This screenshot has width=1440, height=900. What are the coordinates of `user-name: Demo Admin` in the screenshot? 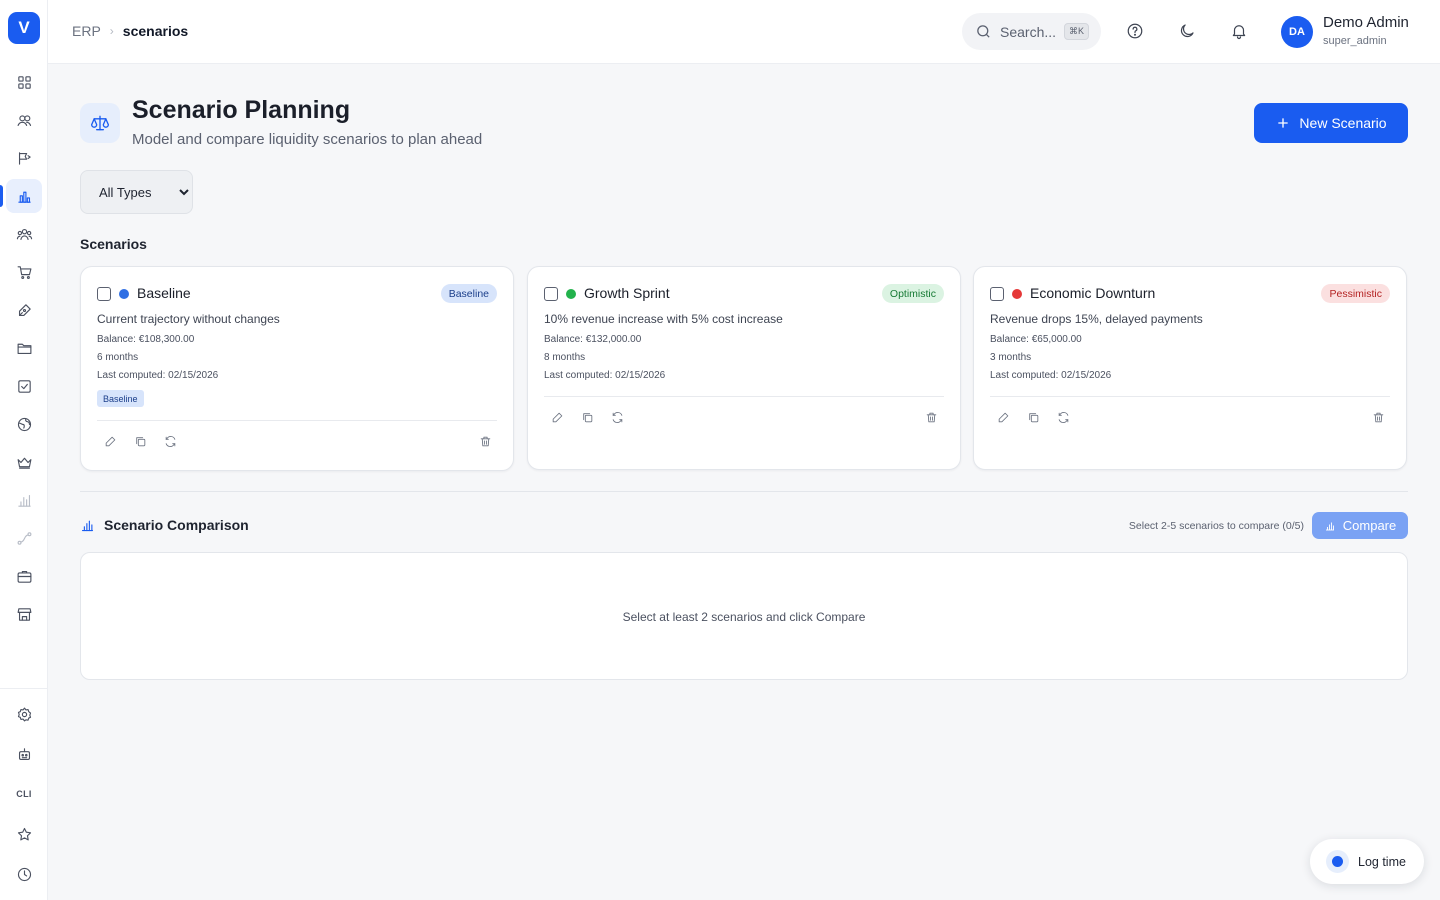 It's located at (1366, 22).